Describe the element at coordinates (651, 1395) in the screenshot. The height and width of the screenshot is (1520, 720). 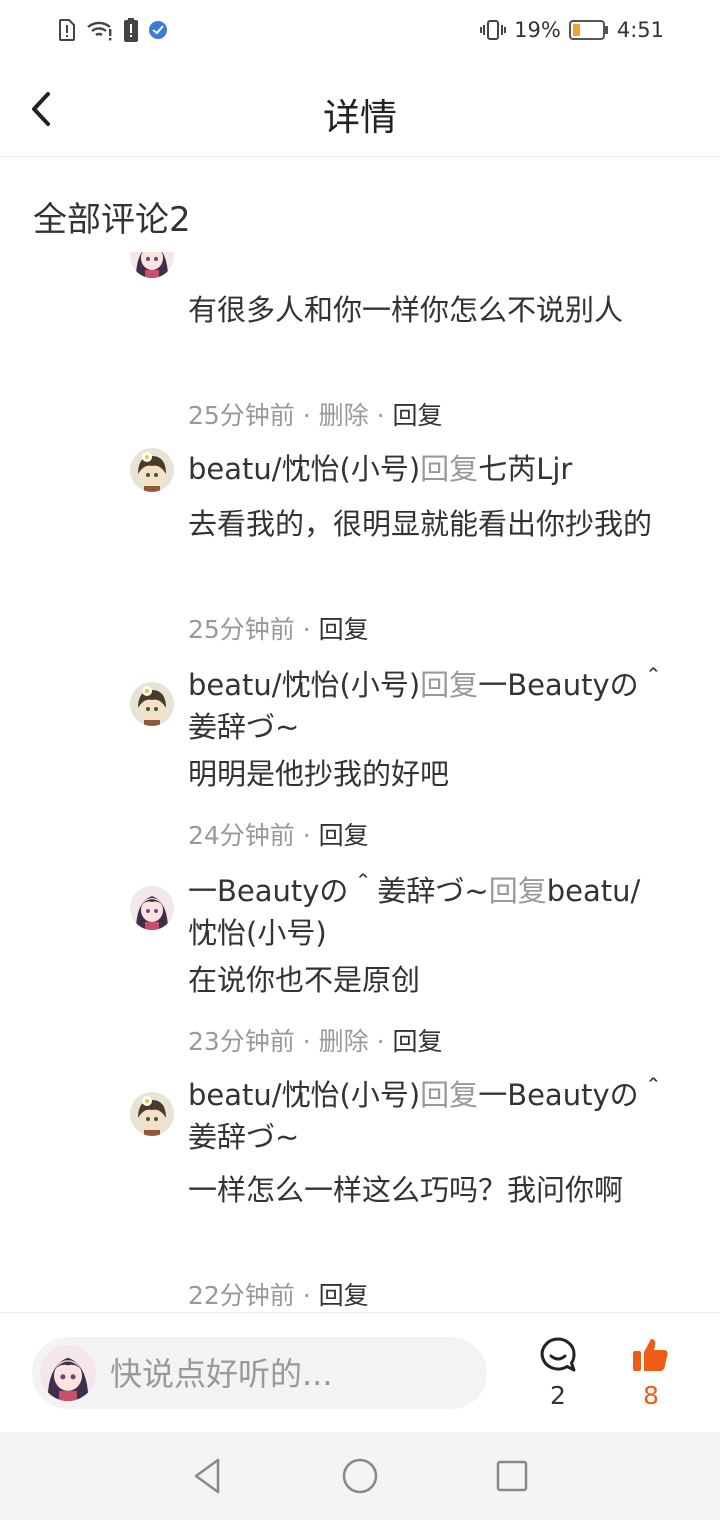
I see `like-count: 8` at that location.